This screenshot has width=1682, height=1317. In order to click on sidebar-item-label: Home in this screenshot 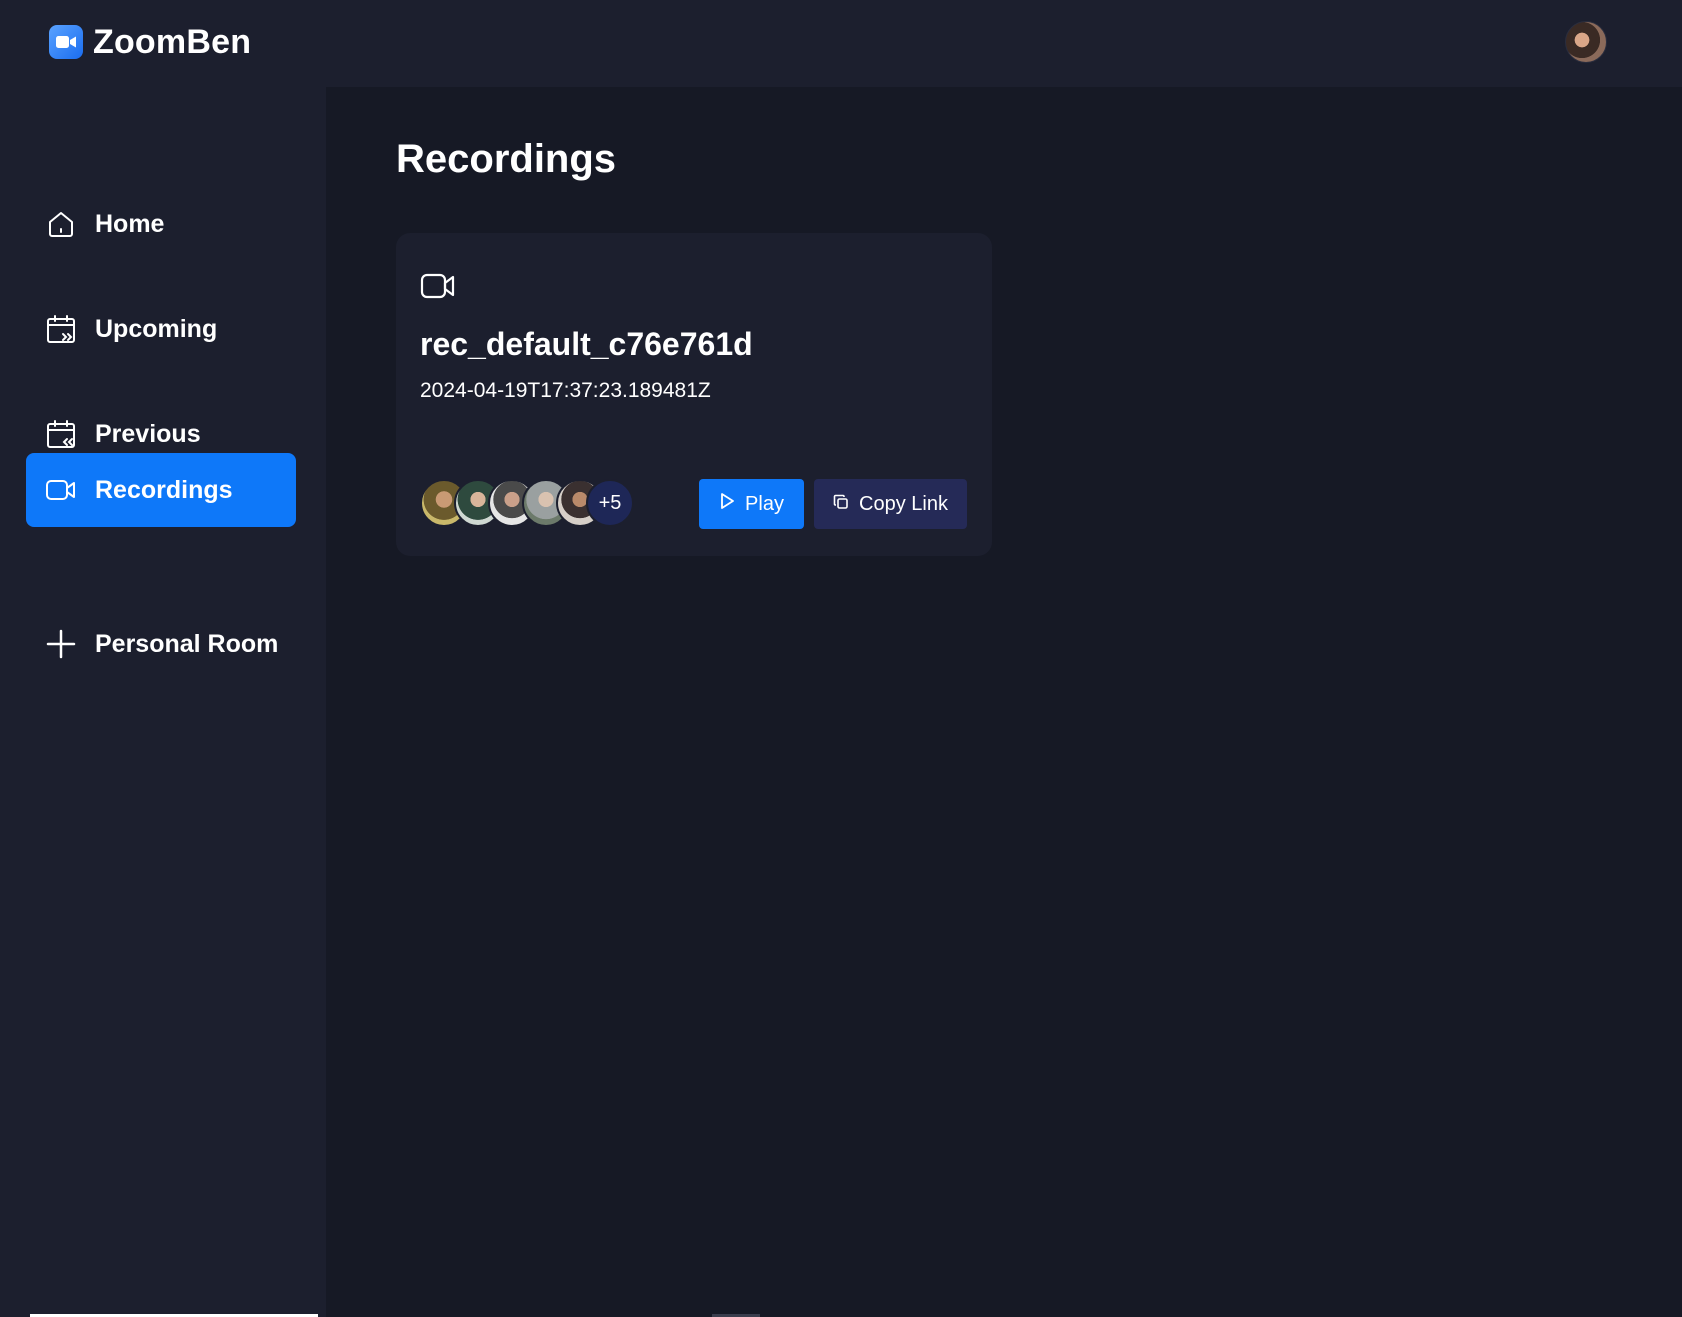, I will do `click(130, 223)`.